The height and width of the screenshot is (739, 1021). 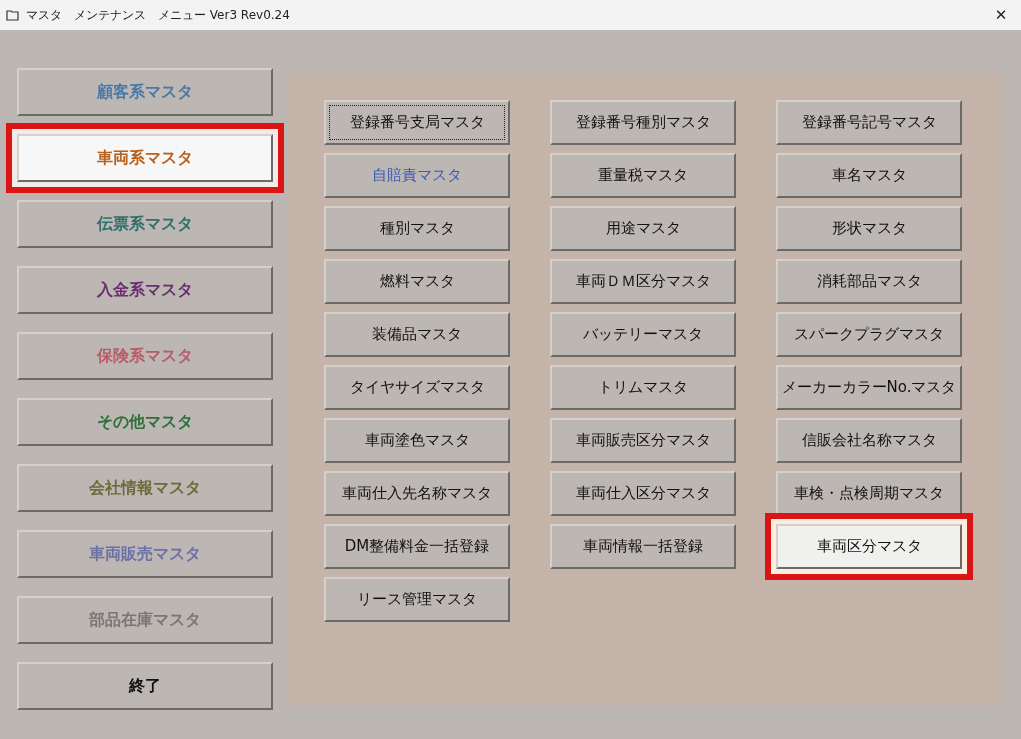 I want to click on master-button: 重量税マスタ, so click(x=643, y=175).